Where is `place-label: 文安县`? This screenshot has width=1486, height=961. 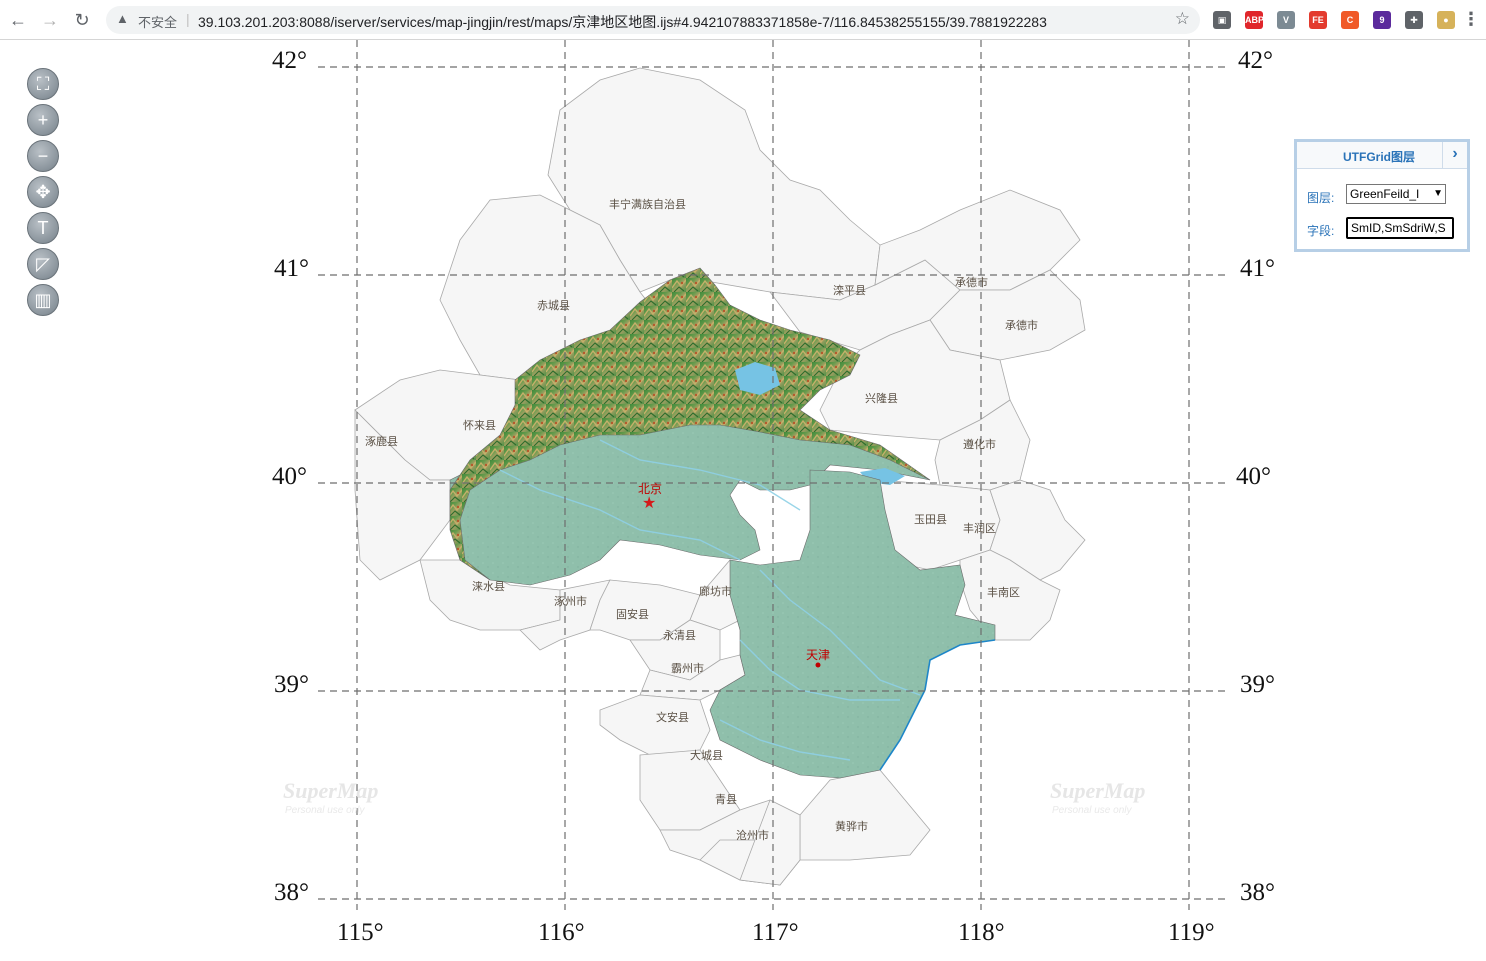
place-label: 文安县 is located at coordinates (672, 717).